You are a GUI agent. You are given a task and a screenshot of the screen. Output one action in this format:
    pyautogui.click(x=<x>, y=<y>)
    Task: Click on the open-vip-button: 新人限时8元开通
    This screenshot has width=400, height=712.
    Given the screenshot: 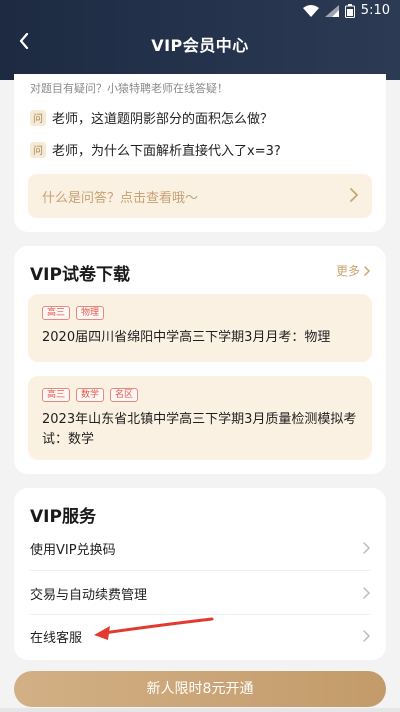 What is the action you would take?
    pyautogui.click(x=200, y=689)
    